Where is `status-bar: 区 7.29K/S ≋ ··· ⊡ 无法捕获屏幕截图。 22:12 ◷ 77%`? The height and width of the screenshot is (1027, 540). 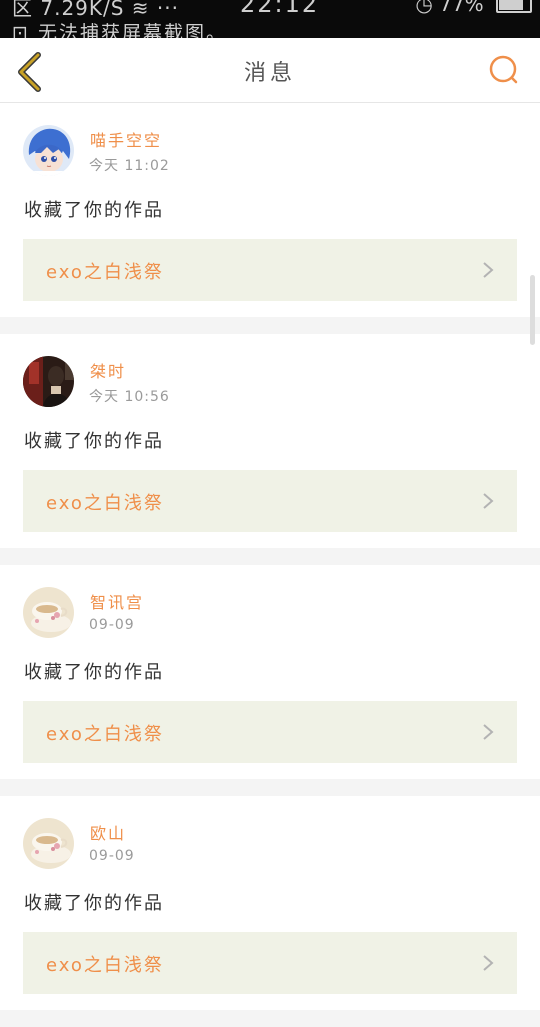
status-bar: 区 7.29K/S ≋ ··· ⊡ 无法捕获屏幕截图。 22:12 ◷ 77% is located at coordinates (270, 19).